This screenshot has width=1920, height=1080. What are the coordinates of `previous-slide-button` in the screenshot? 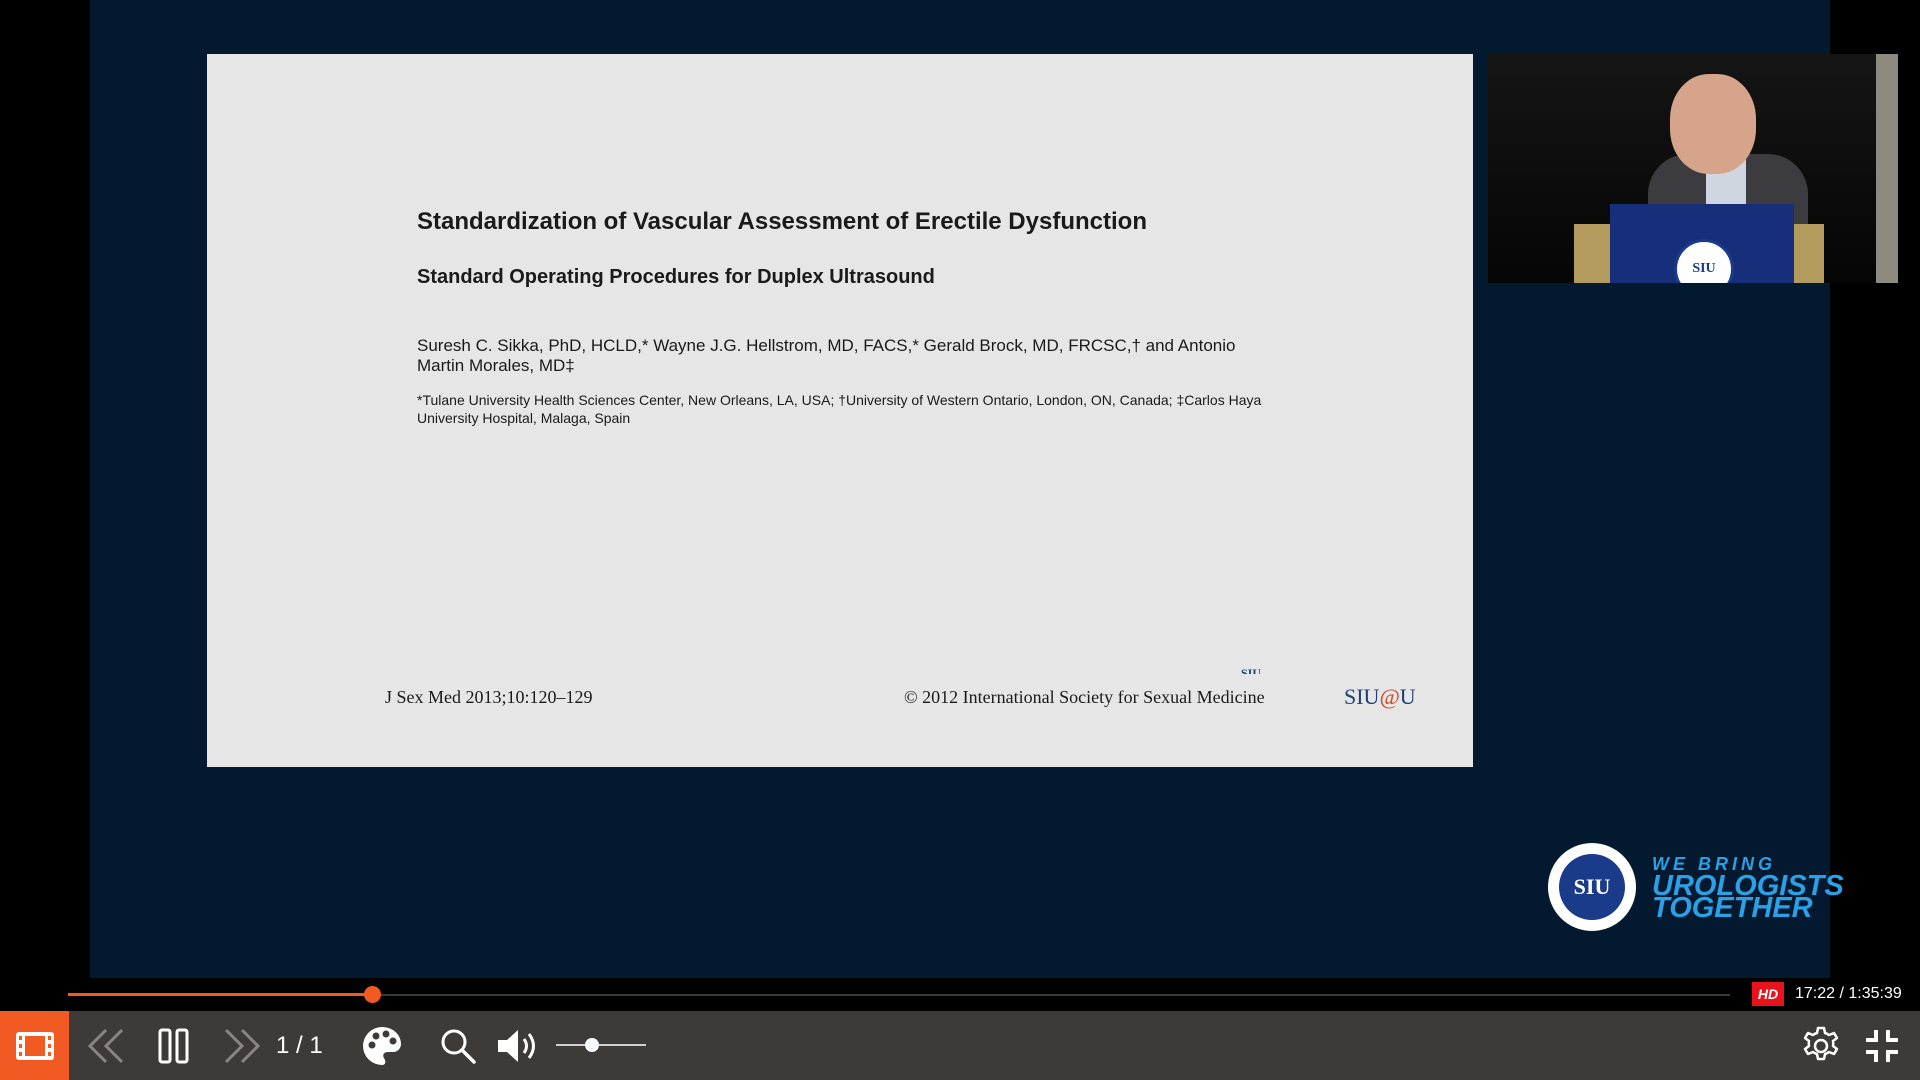 It's located at (106, 1045).